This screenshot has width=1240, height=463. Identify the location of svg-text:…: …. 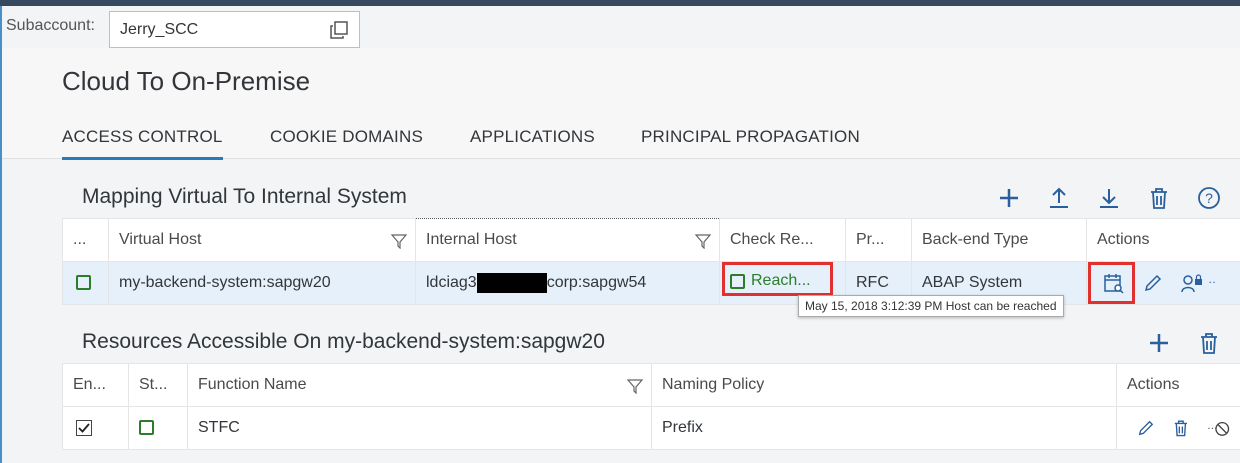
(1211, 279).